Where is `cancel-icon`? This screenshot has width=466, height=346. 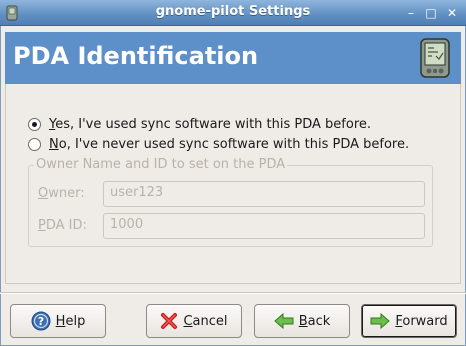
cancel-icon is located at coordinates (169, 321).